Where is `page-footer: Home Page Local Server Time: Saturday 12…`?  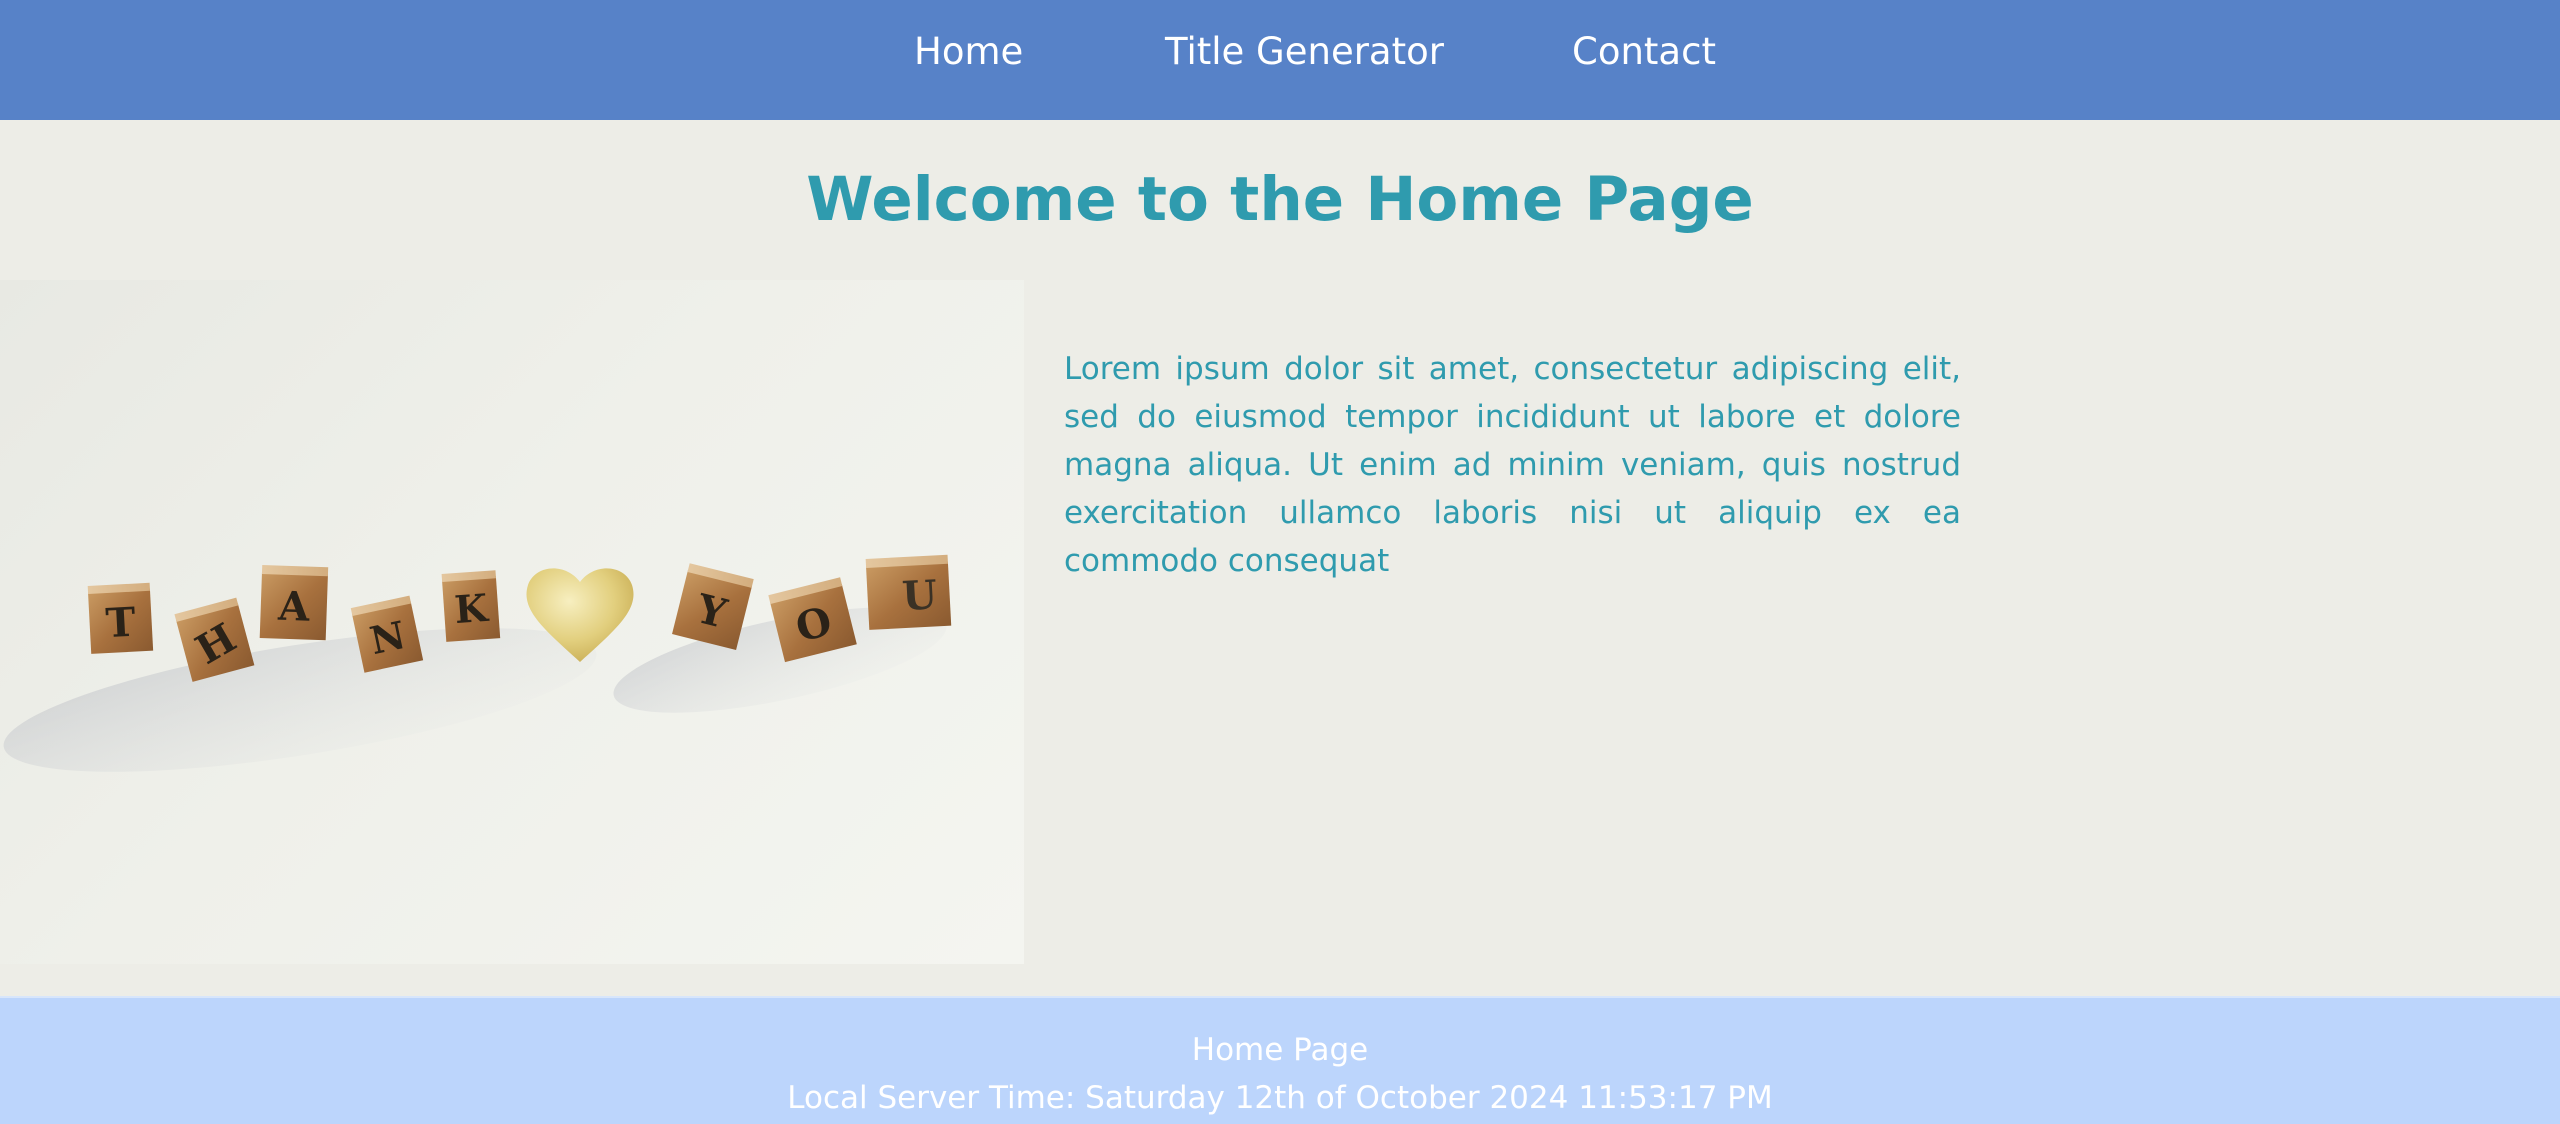 page-footer: Home Page Local Server Time: Saturday 12… is located at coordinates (1280, 1060).